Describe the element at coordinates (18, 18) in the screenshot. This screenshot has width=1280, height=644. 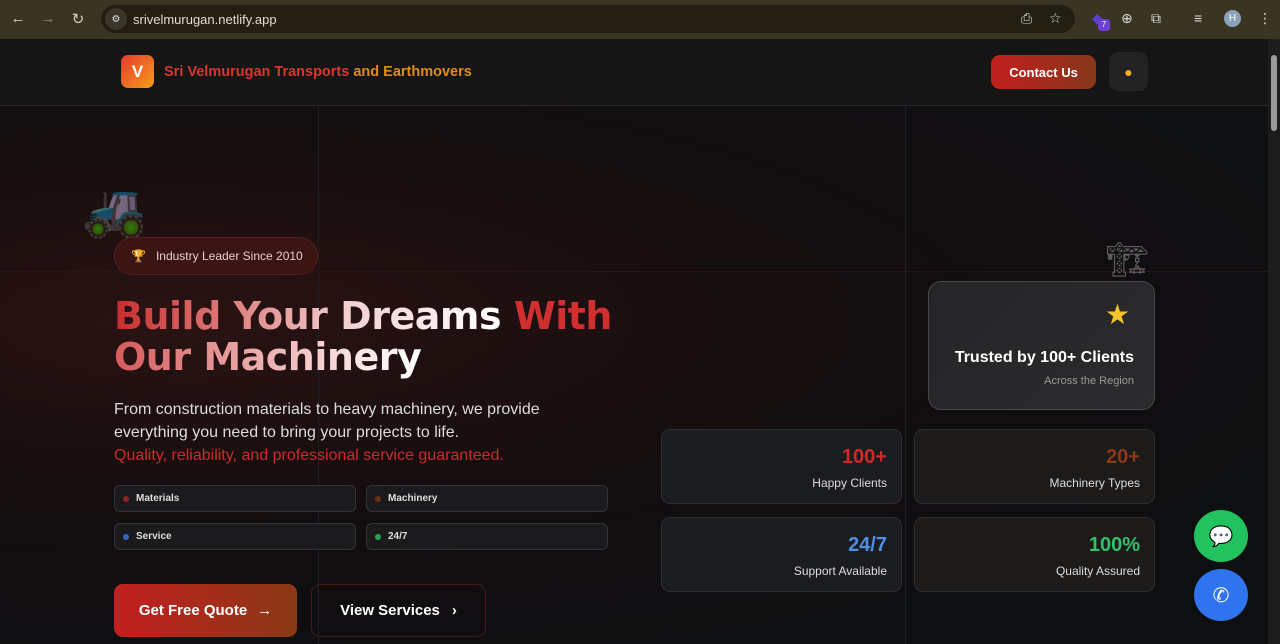
I see `back-icon: ←` at that location.